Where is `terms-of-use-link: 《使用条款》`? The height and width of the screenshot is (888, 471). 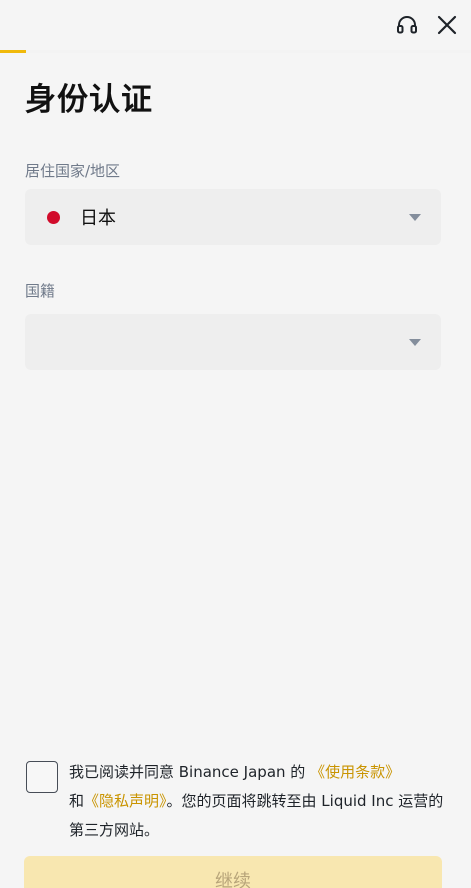 terms-of-use-link: 《使用条款》 is located at coordinates (355, 772).